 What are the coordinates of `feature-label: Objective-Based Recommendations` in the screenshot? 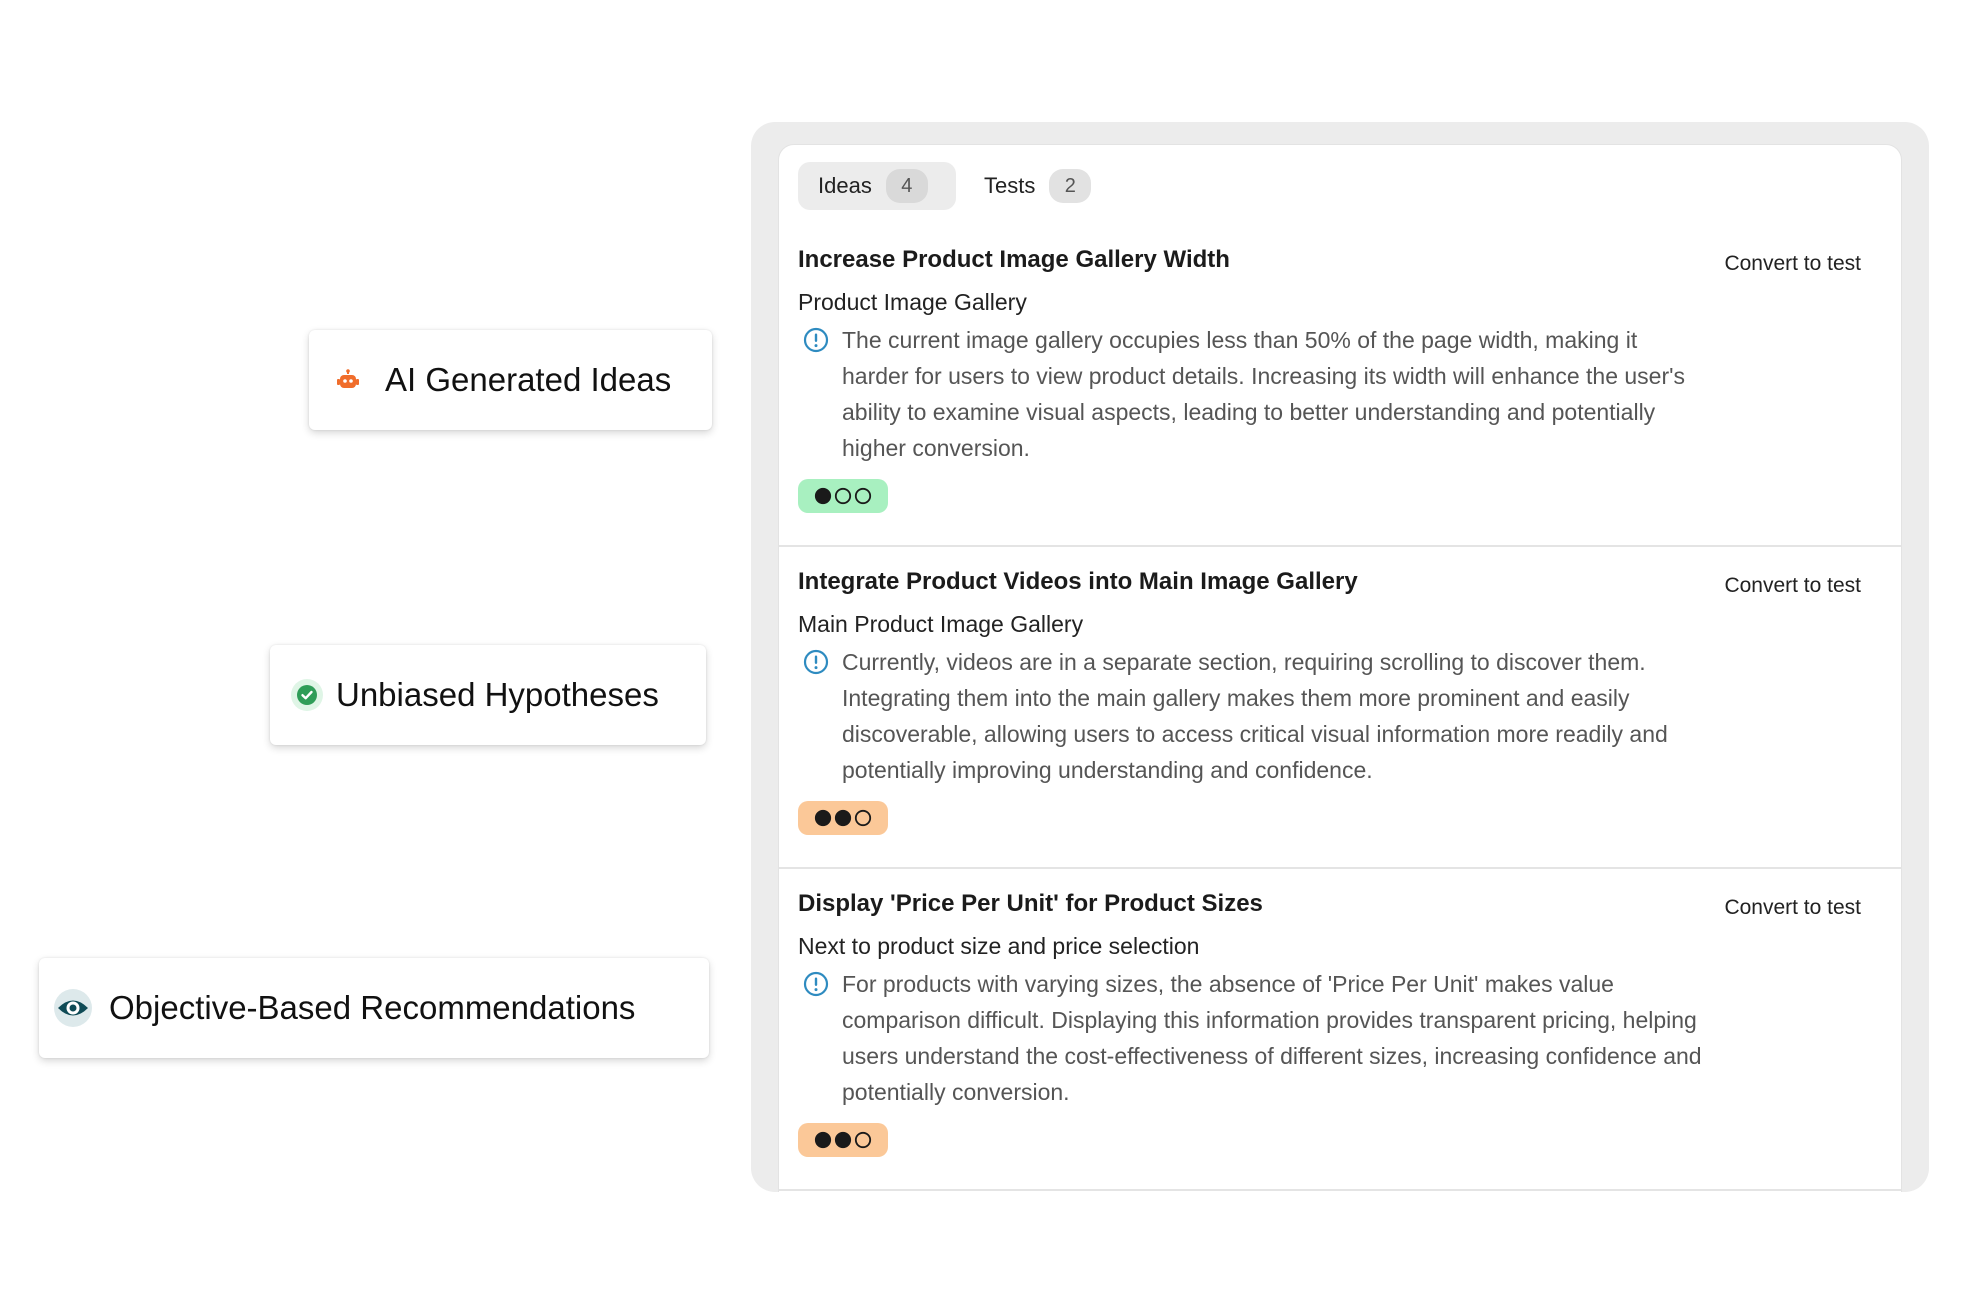 It's located at (372, 1007).